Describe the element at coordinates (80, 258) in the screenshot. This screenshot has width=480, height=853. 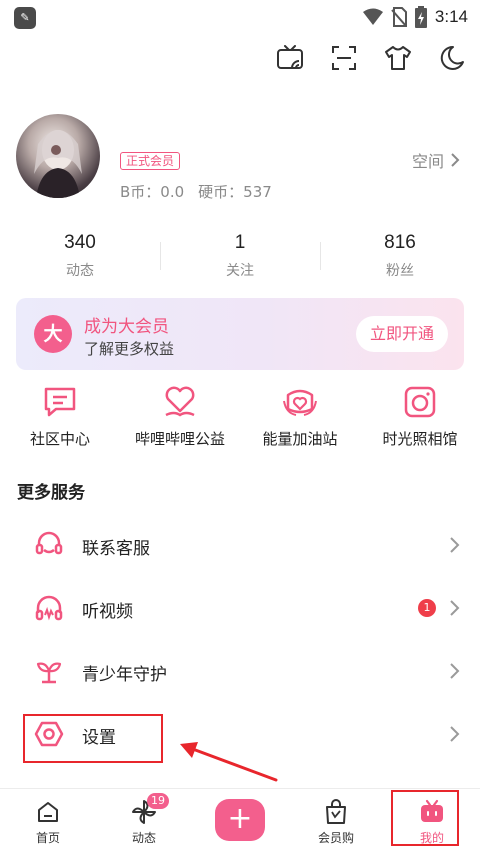
I see `stat-dynamics: 340 动态` at that location.